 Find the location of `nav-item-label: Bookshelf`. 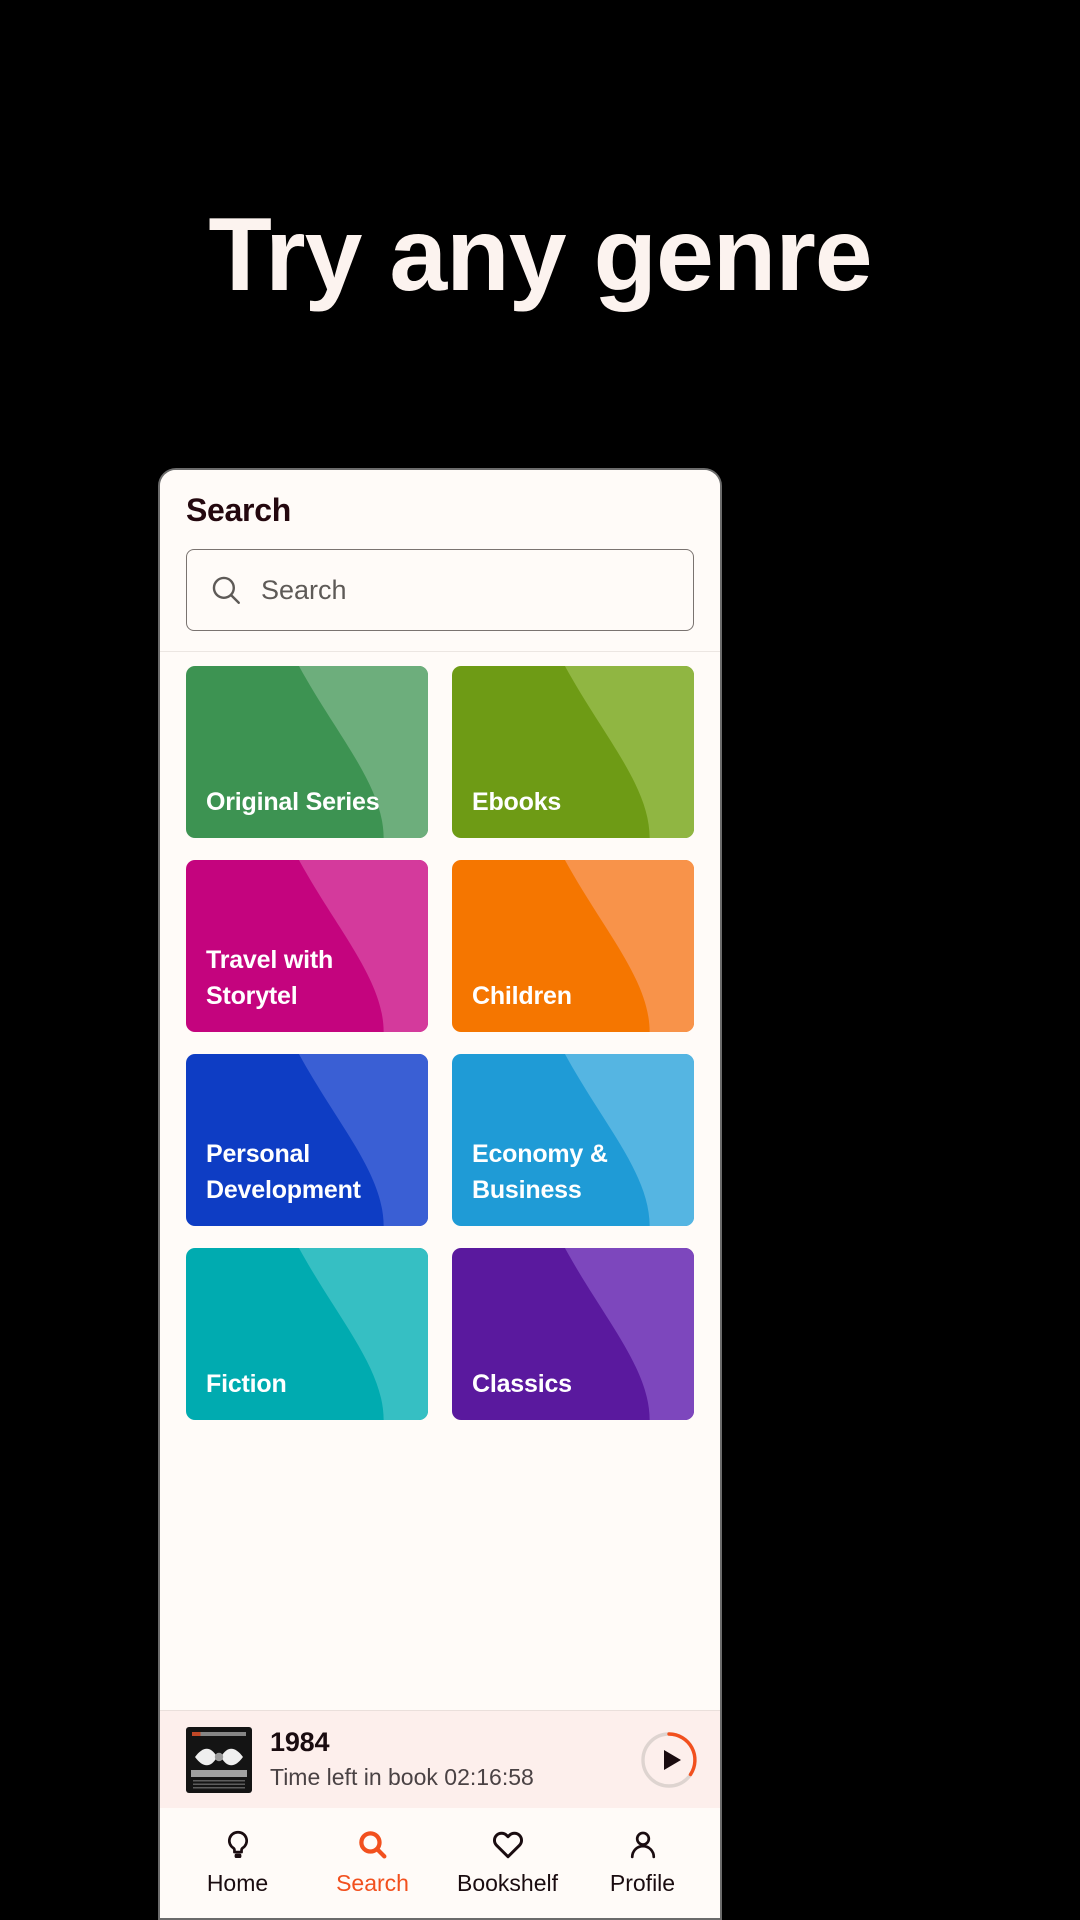

nav-item-label: Bookshelf is located at coordinates (507, 1882).